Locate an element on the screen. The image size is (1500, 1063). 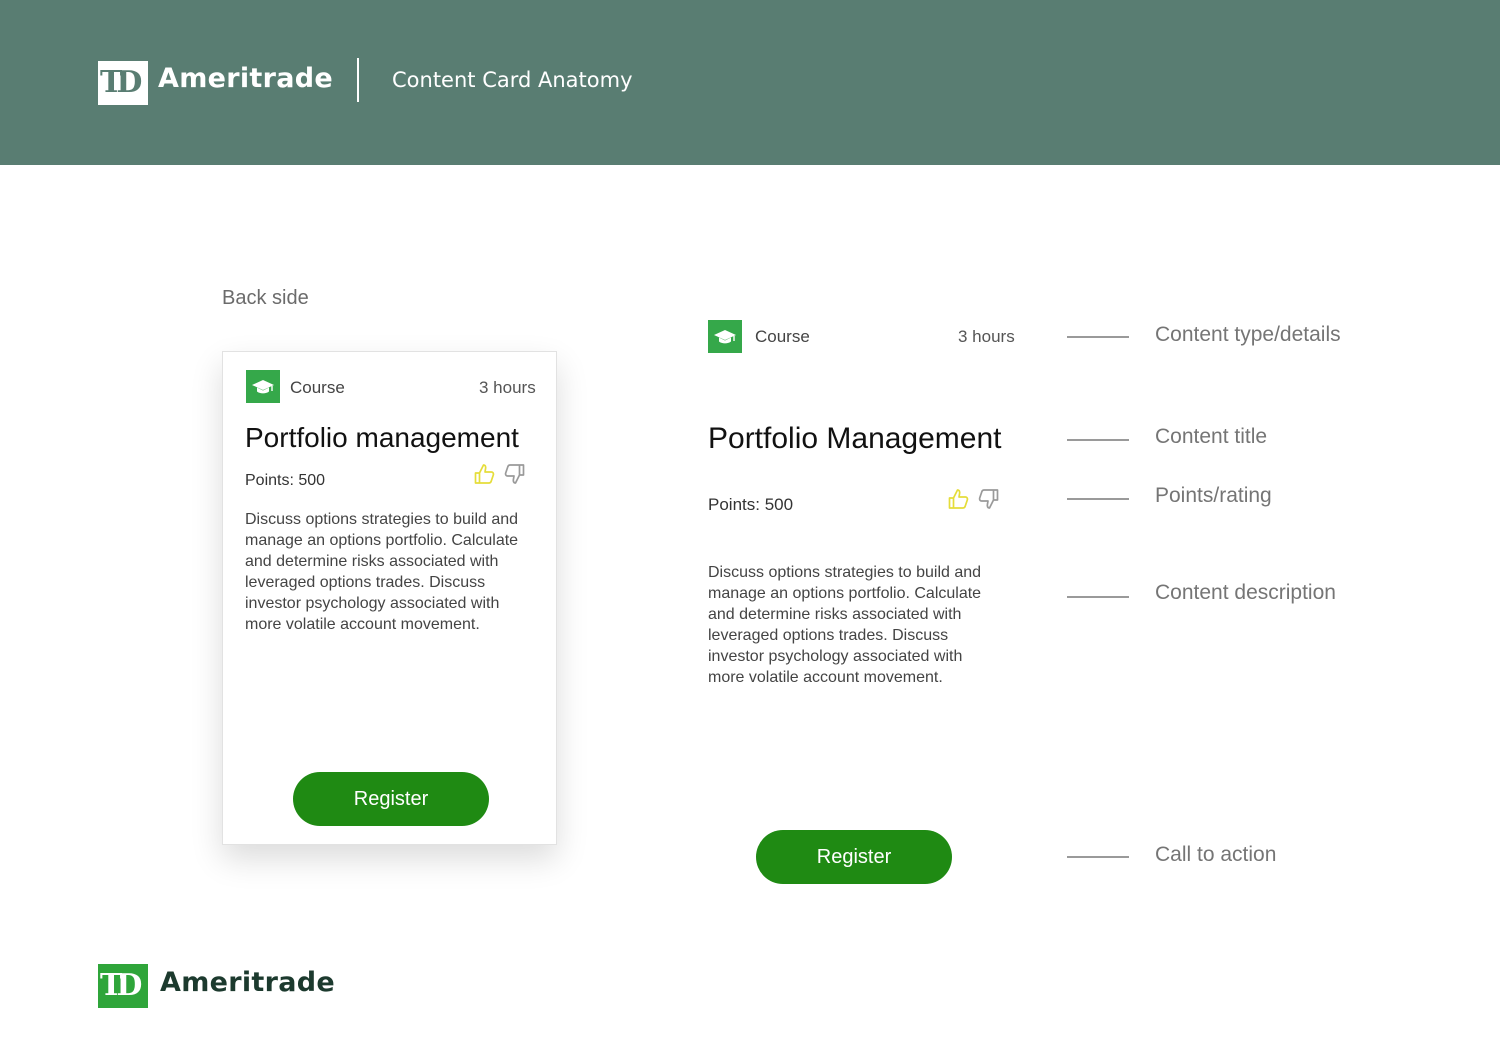
header-divider is located at coordinates (358, 80).